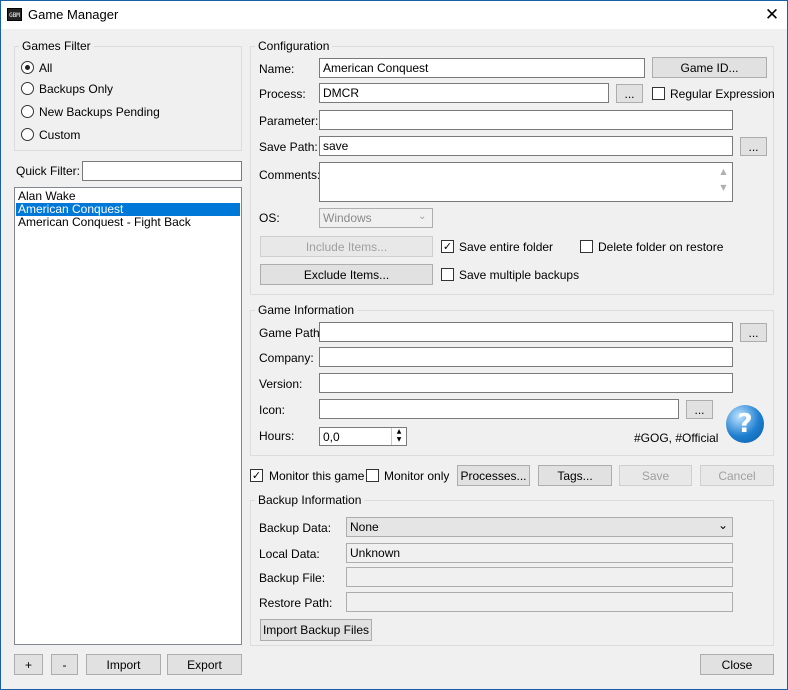 The height and width of the screenshot is (690, 788). I want to click on window-title: Game Manager, so click(73, 14).